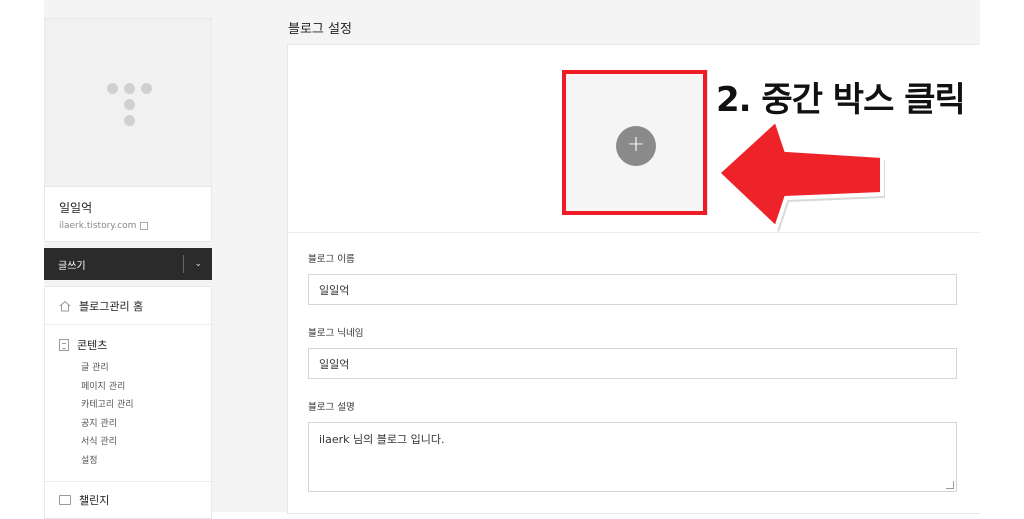 The height and width of the screenshot is (519, 1024). I want to click on tistory-logo-icon, so click(130, 106).